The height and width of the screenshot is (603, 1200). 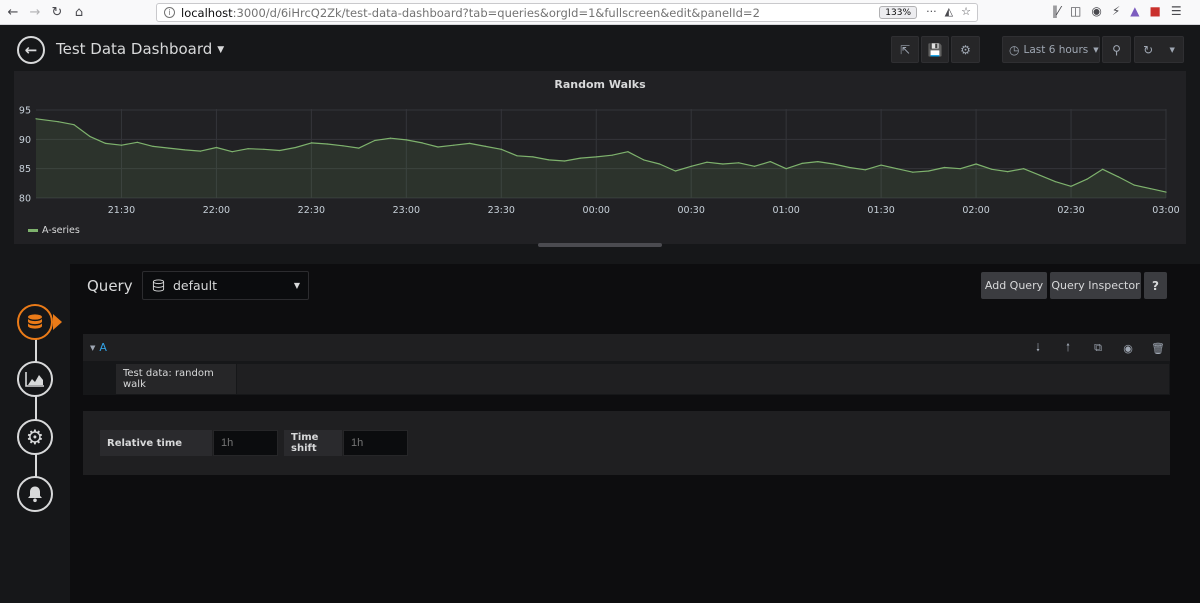 I want to click on info-icon: i, so click(x=169, y=12).